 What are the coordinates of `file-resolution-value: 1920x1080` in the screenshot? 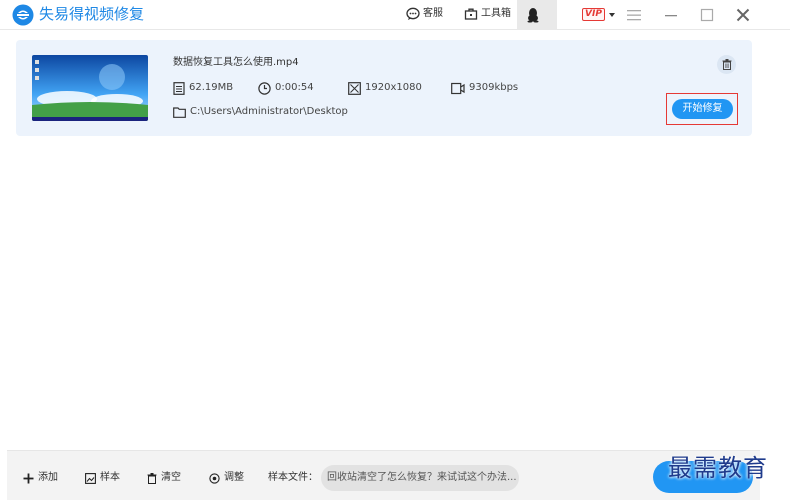 It's located at (393, 87).